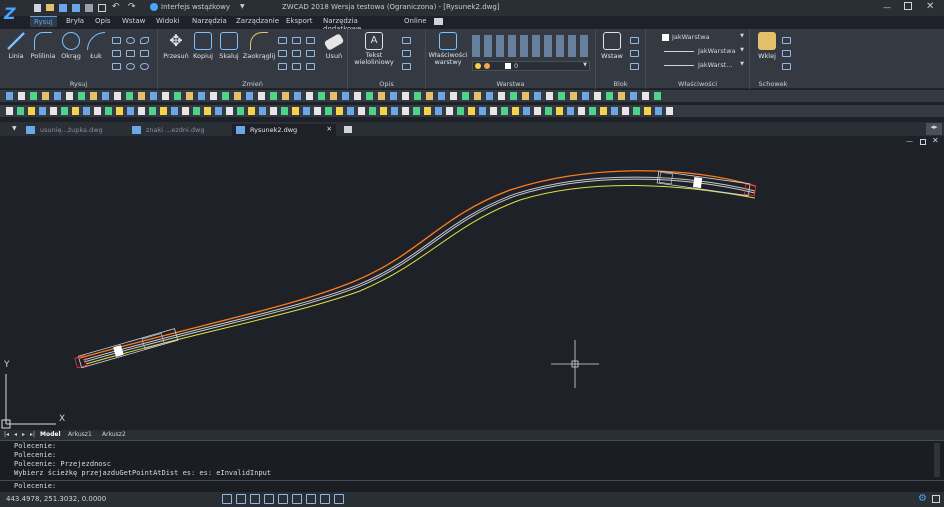  What do you see at coordinates (336, 96) in the screenshot?
I see `toolbar-row-1-icons` at bounding box center [336, 96].